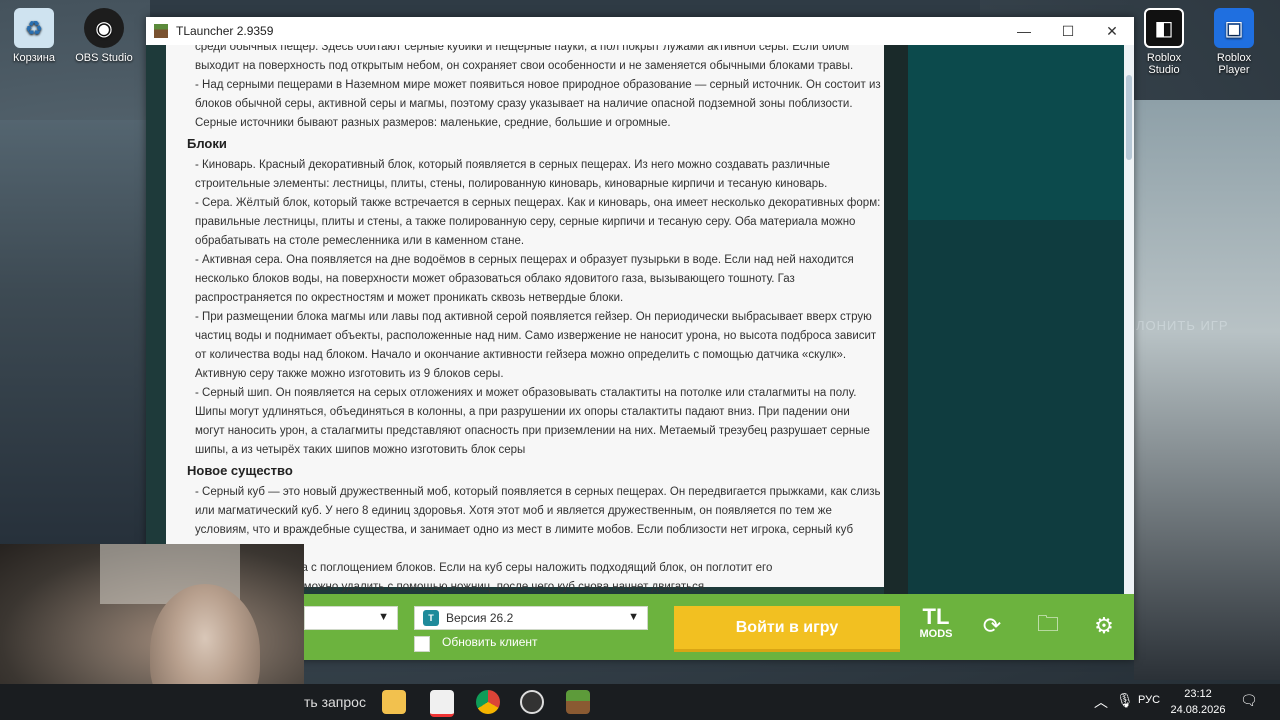  Describe the element at coordinates (1016, 132) in the screenshot. I see `side-promo-panel` at that location.